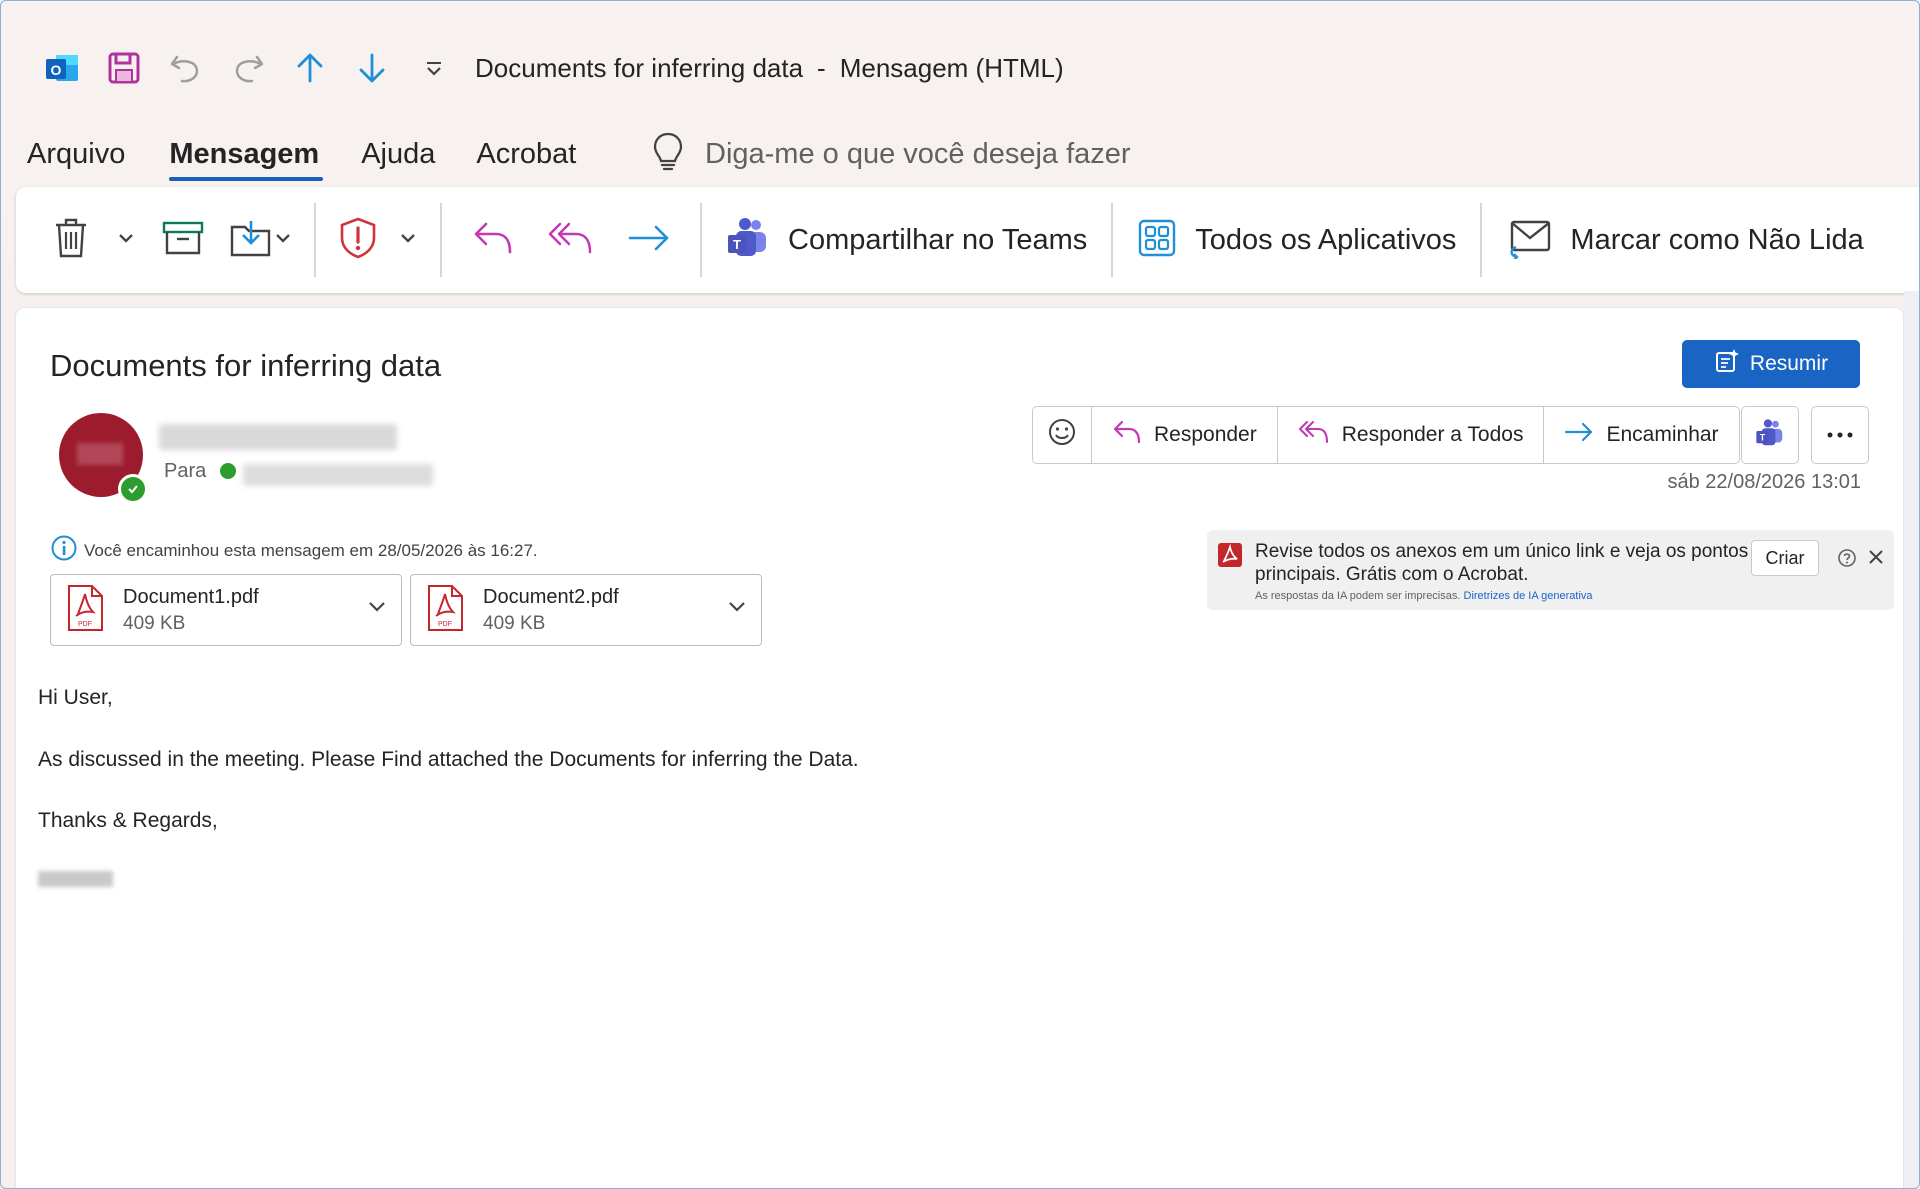  Describe the element at coordinates (1789, 363) in the screenshot. I see `summarize-label: Resumir` at that location.